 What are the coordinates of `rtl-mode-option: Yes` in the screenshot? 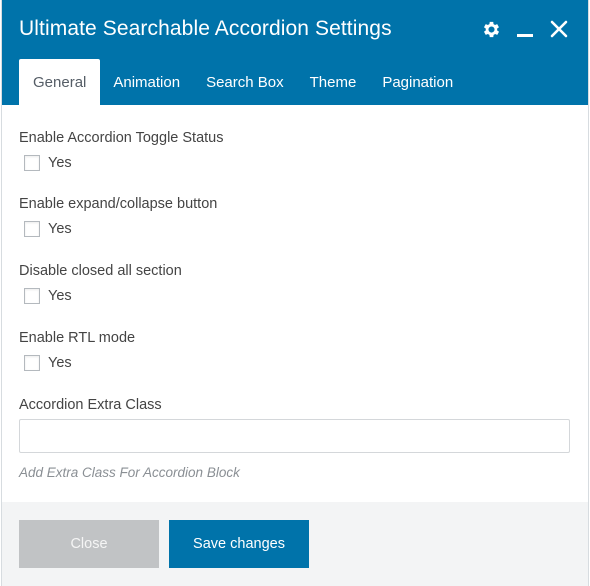 It's located at (48, 363).